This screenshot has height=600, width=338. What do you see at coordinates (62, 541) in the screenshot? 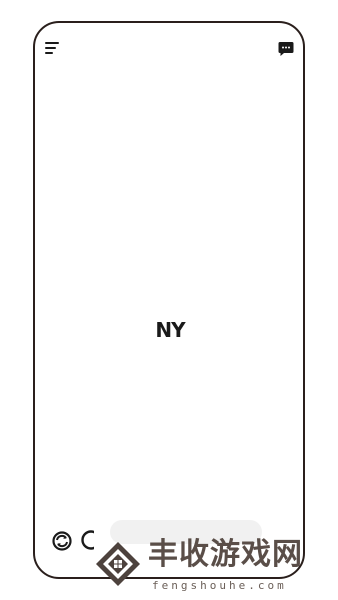
I see `refresh-globe-icon` at bounding box center [62, 541].